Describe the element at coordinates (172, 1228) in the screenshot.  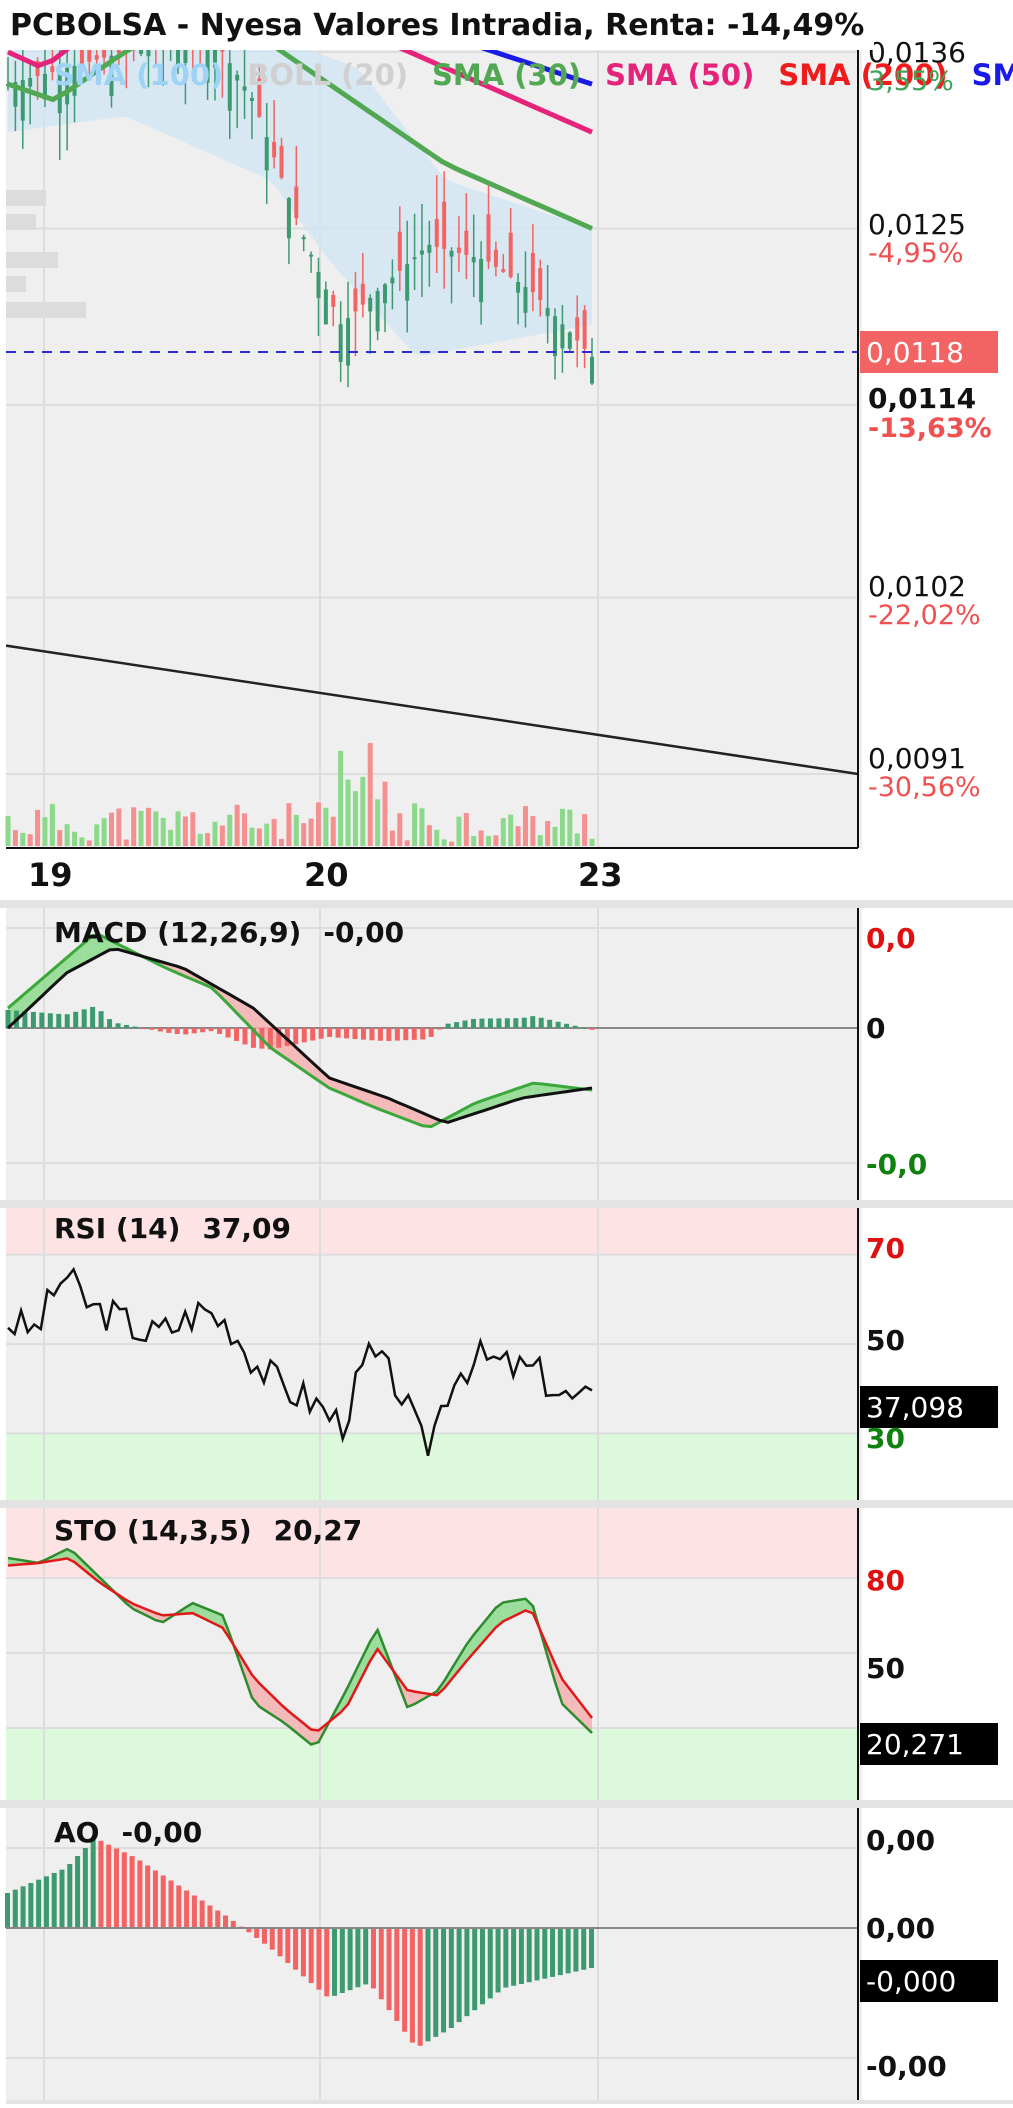
I see `rsi-label: RSI (14) 37,09` at that location.